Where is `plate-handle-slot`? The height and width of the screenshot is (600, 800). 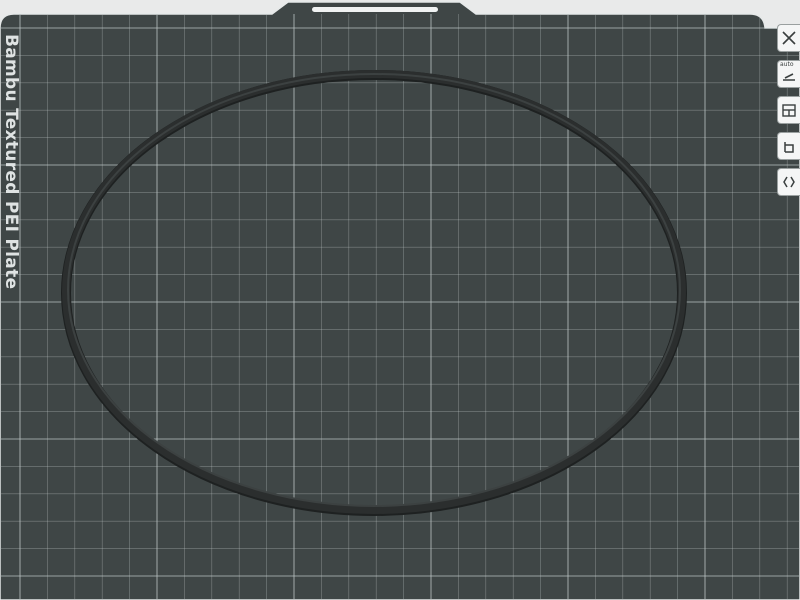 plate-handle-slot is located at coordinates (375, 9).